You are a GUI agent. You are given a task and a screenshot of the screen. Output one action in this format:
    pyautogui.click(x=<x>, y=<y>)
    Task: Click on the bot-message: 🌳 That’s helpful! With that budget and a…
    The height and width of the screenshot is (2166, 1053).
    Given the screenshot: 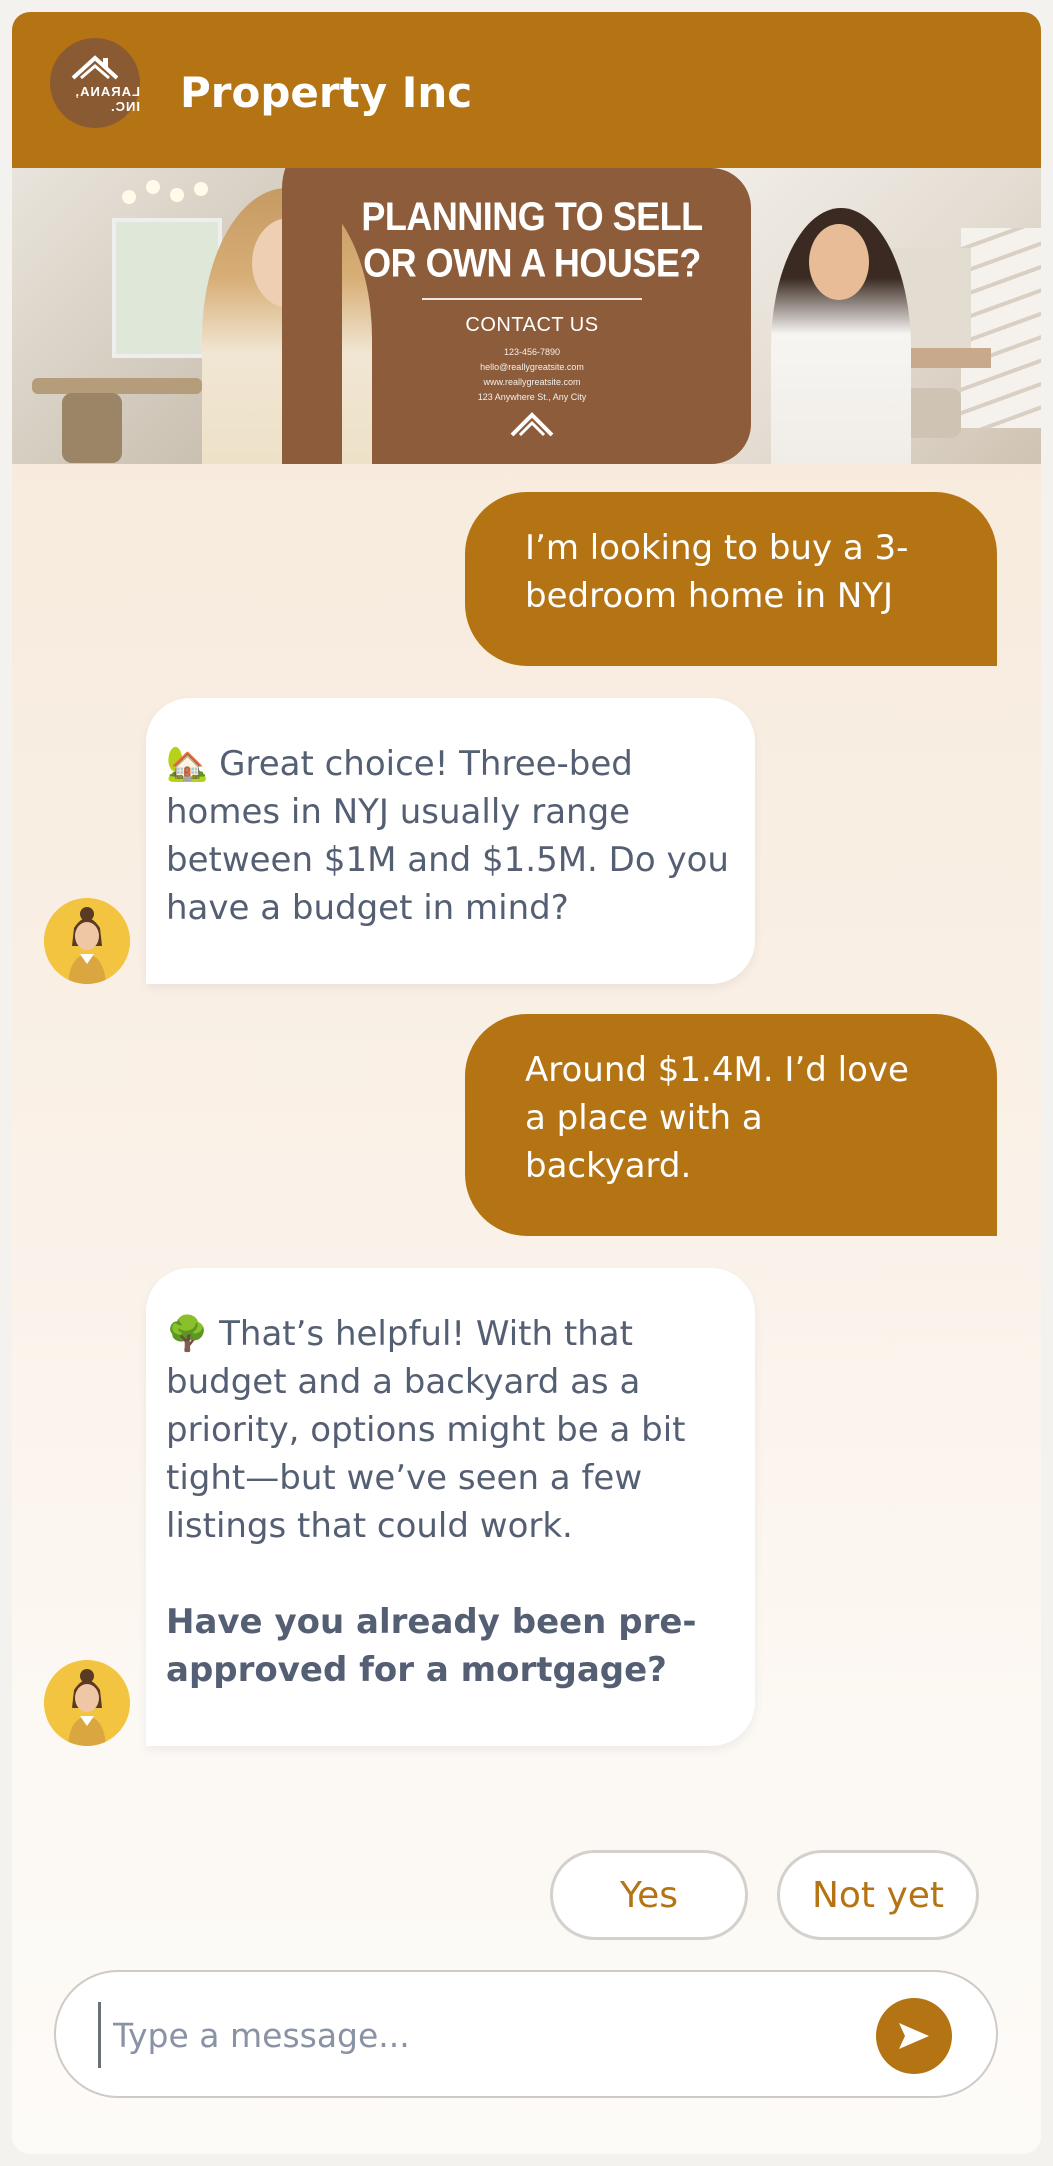 What is the action you would take?
    pyautogui.click(x=450, y=1507)
    